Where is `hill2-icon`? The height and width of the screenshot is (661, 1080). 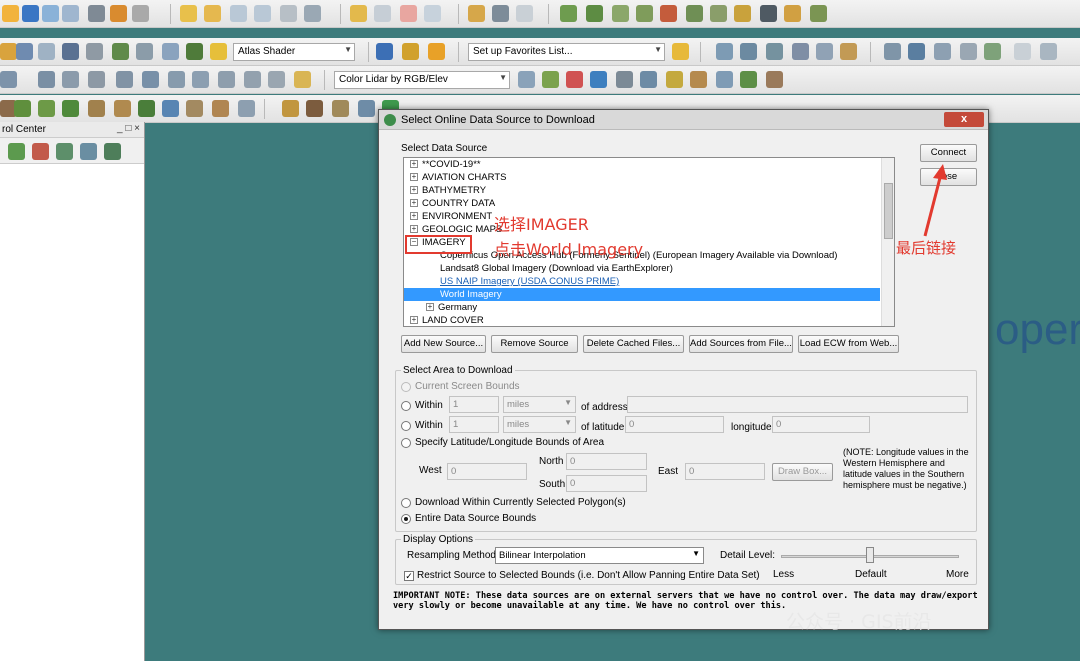
hill2-icon is located at coordinates (314, 108).